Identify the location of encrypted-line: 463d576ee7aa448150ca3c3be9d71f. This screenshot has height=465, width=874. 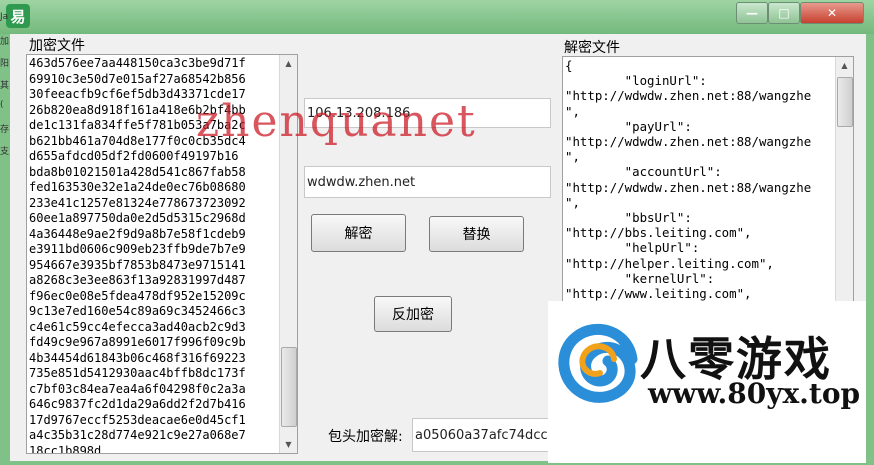
(137, 63).